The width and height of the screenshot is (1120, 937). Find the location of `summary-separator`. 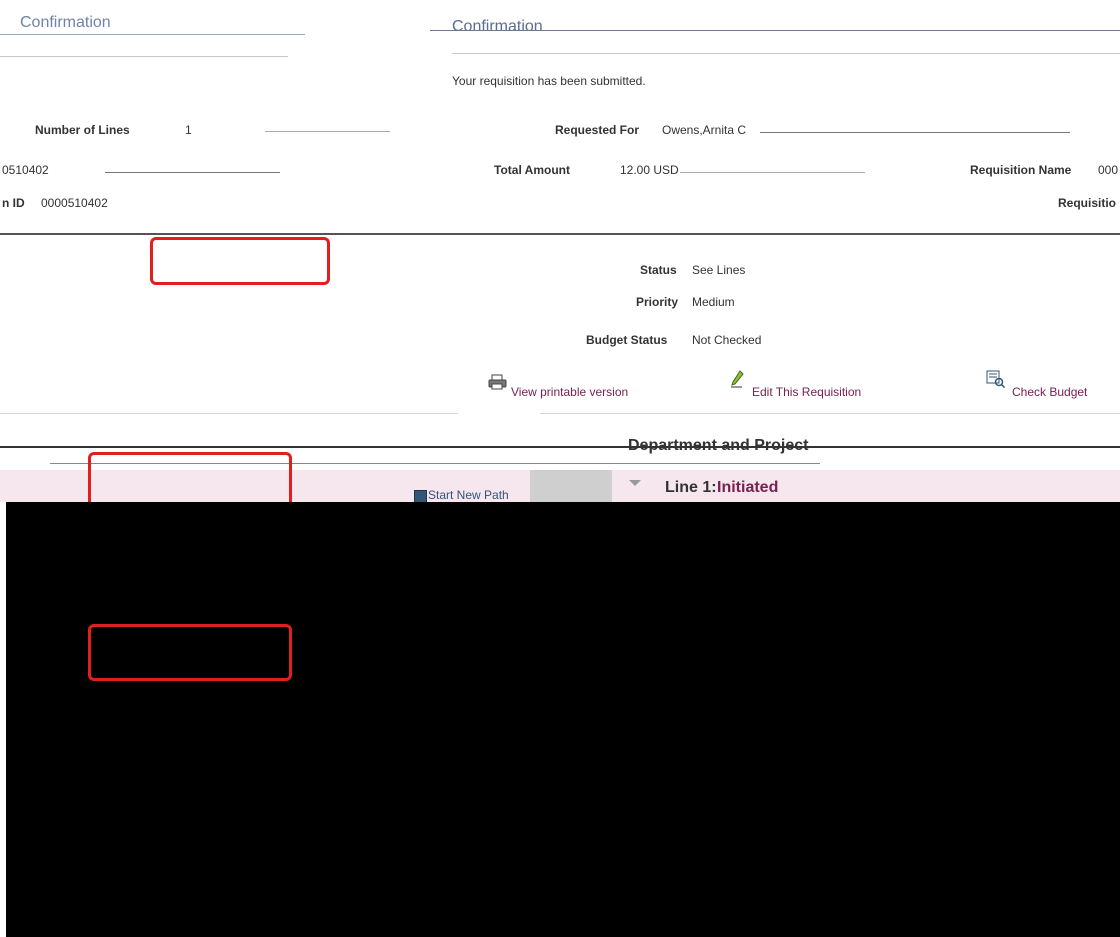

summary-separator is located at coordinates (560, 234).